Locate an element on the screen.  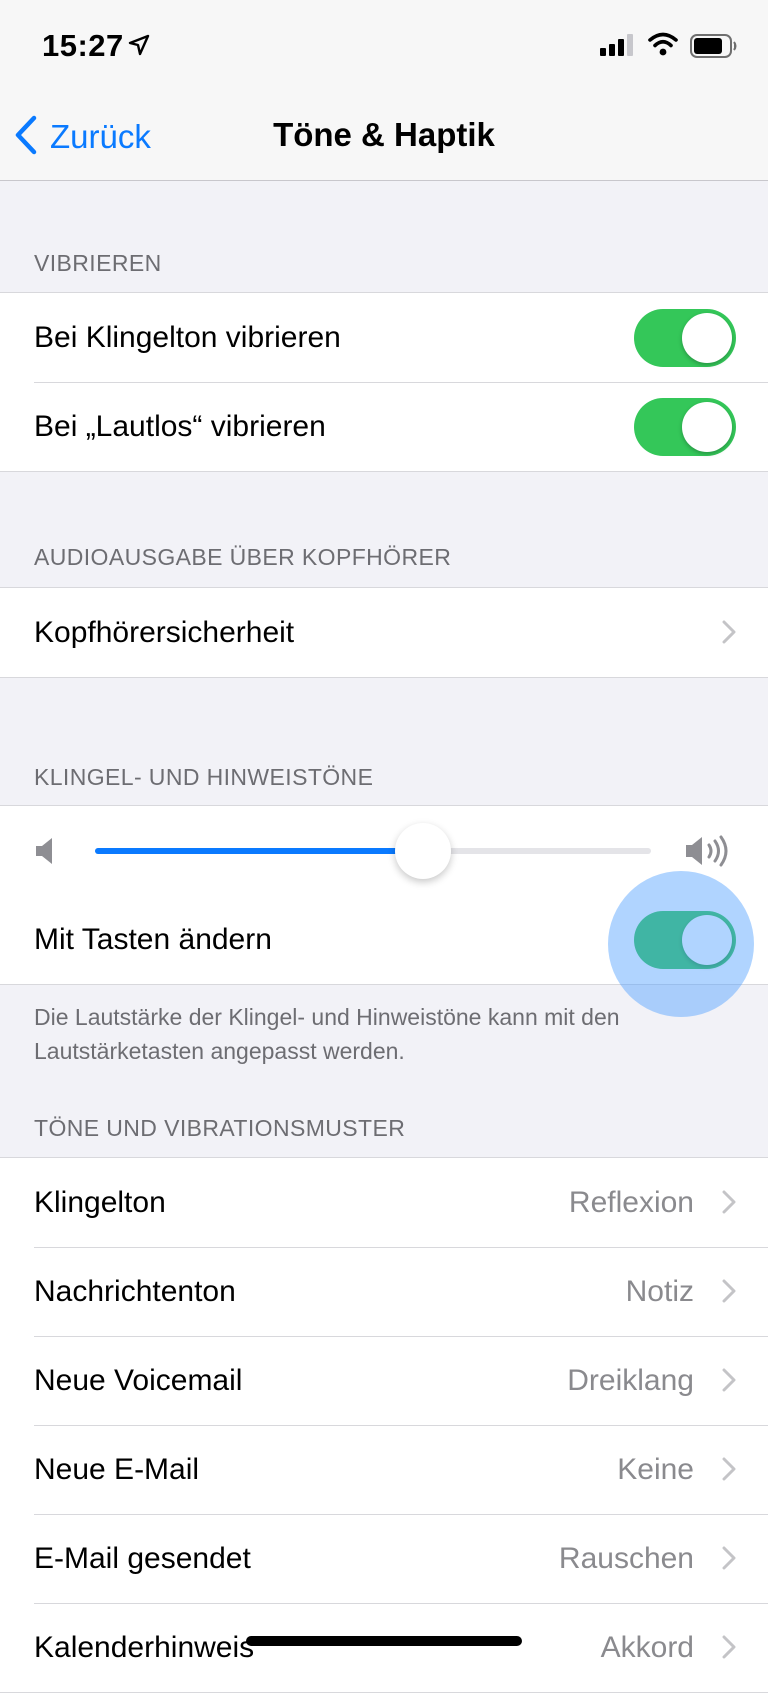
group-klingel: Mit Tasten ändern is located at coordinates (384, 895).